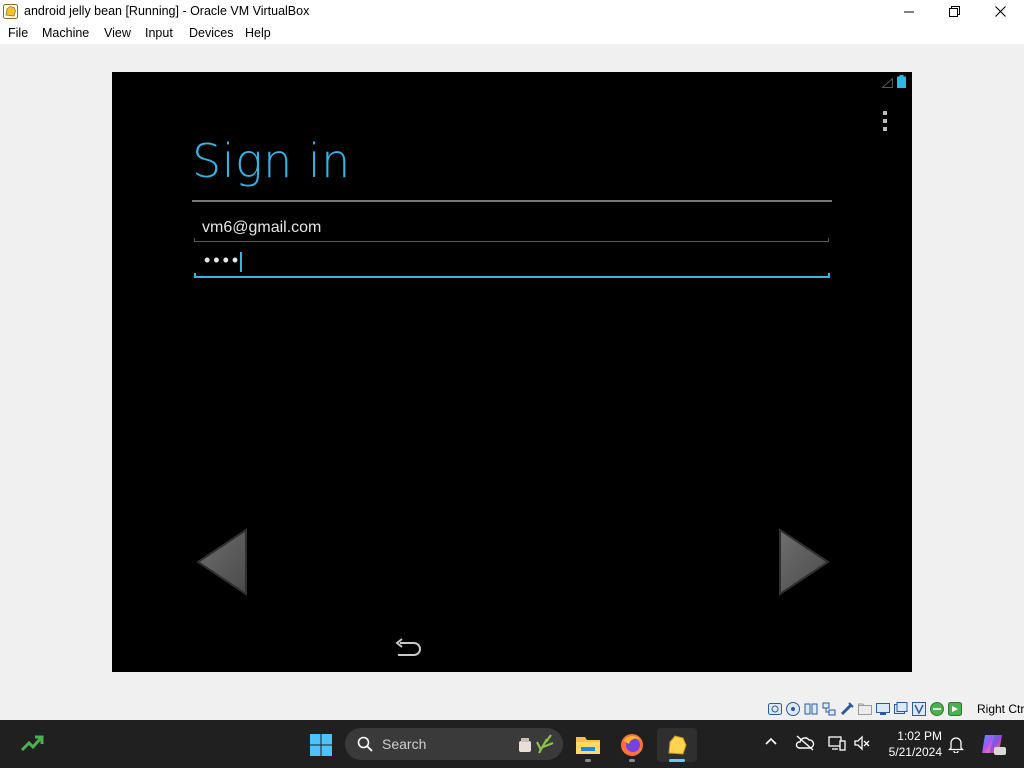 The image size is (1024, 768). I want to click on vm-status-icons, so click(865, 709).